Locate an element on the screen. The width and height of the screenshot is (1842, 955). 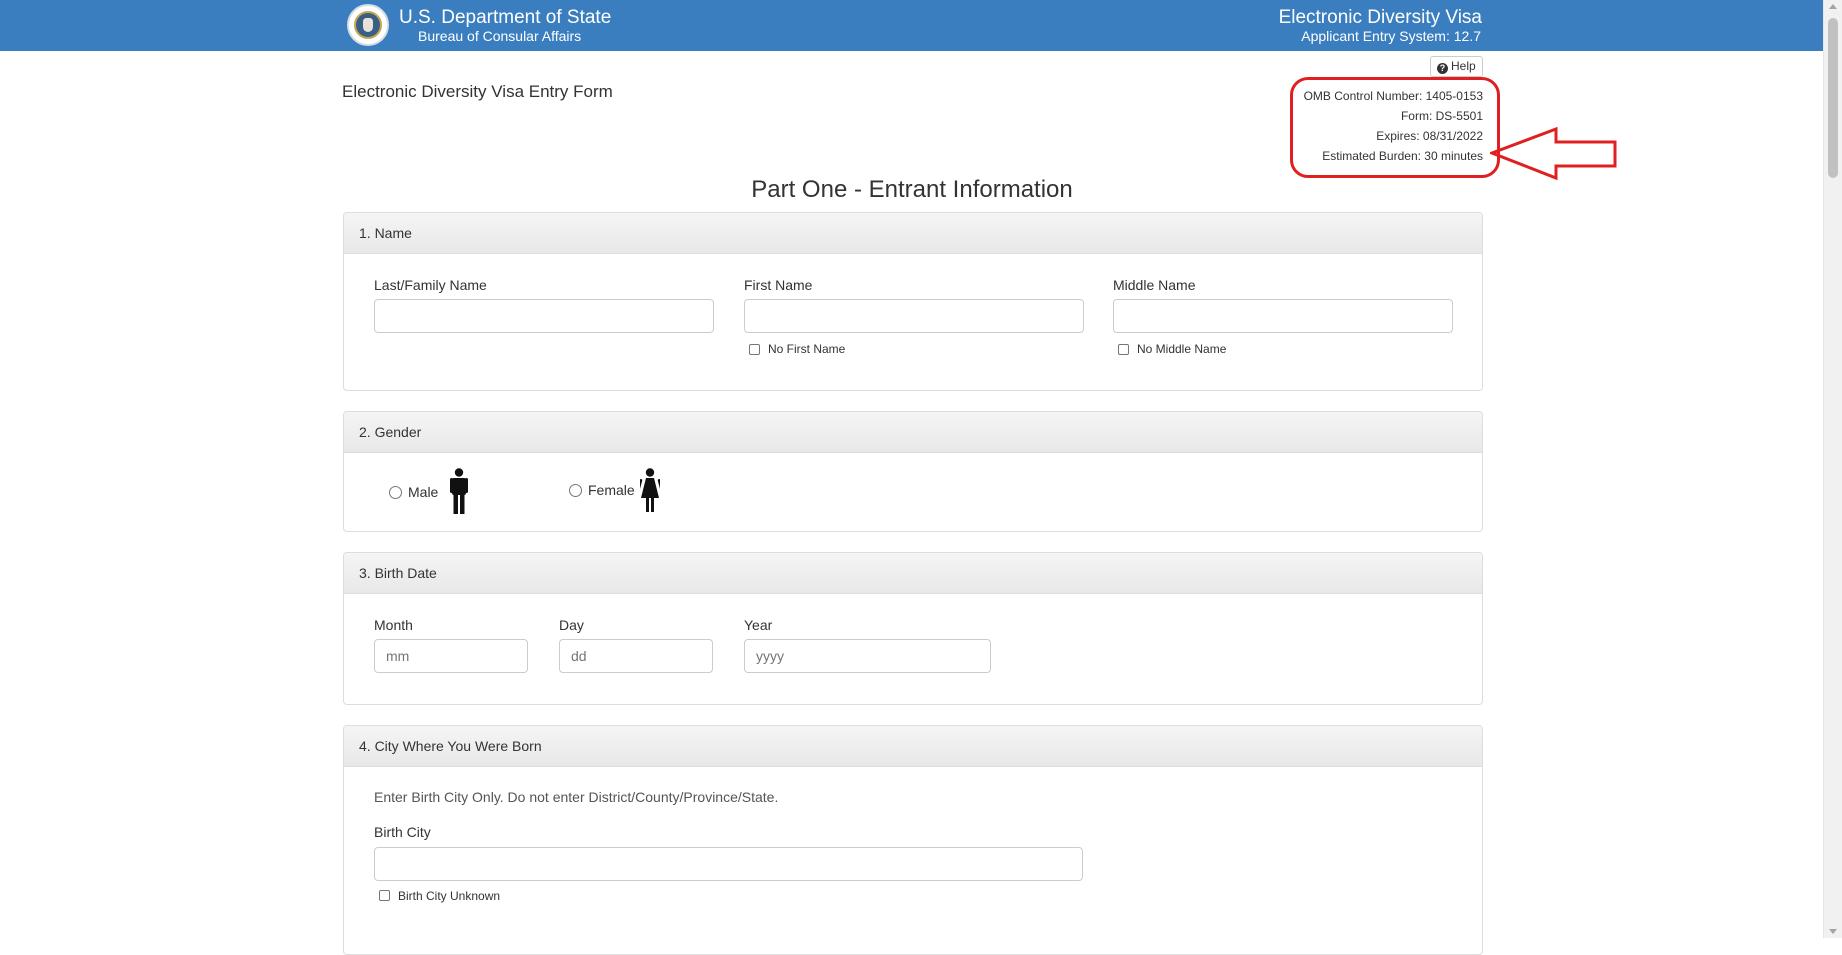
first-name-label: First Name is located at coordinates (778, 285).